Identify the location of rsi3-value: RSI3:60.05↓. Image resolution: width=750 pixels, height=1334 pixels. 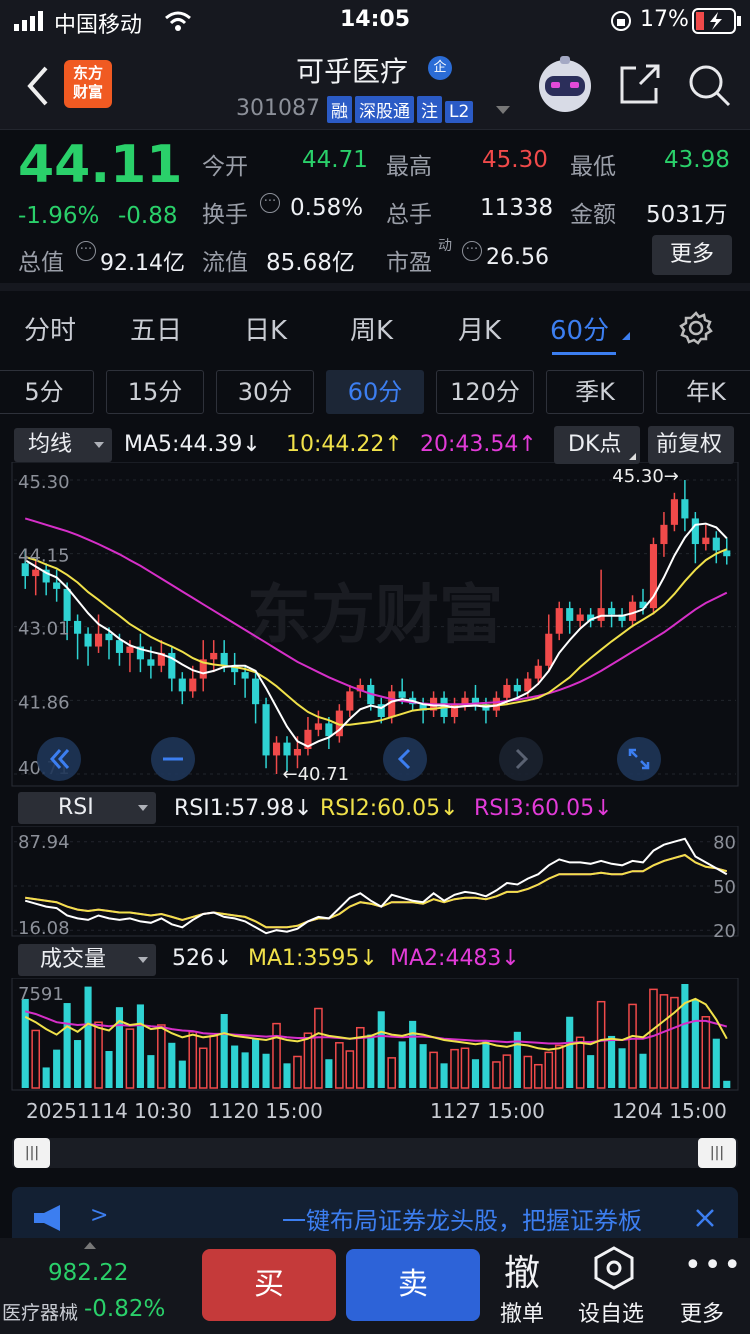
(543, 808).